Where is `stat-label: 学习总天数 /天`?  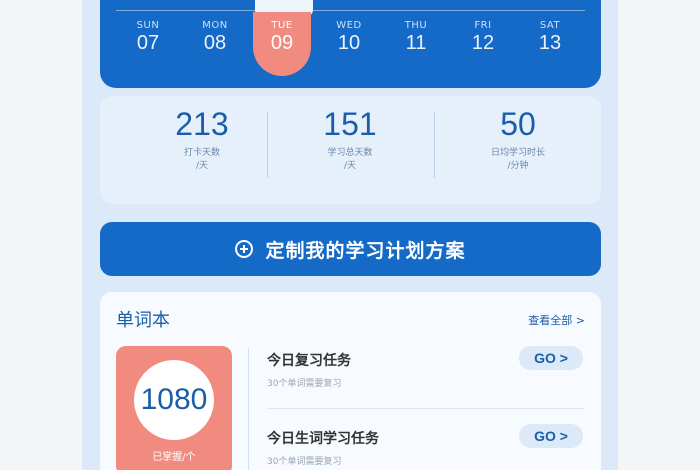
stat-label: 学习总天数 /天 is located at coordinates (350, 160).